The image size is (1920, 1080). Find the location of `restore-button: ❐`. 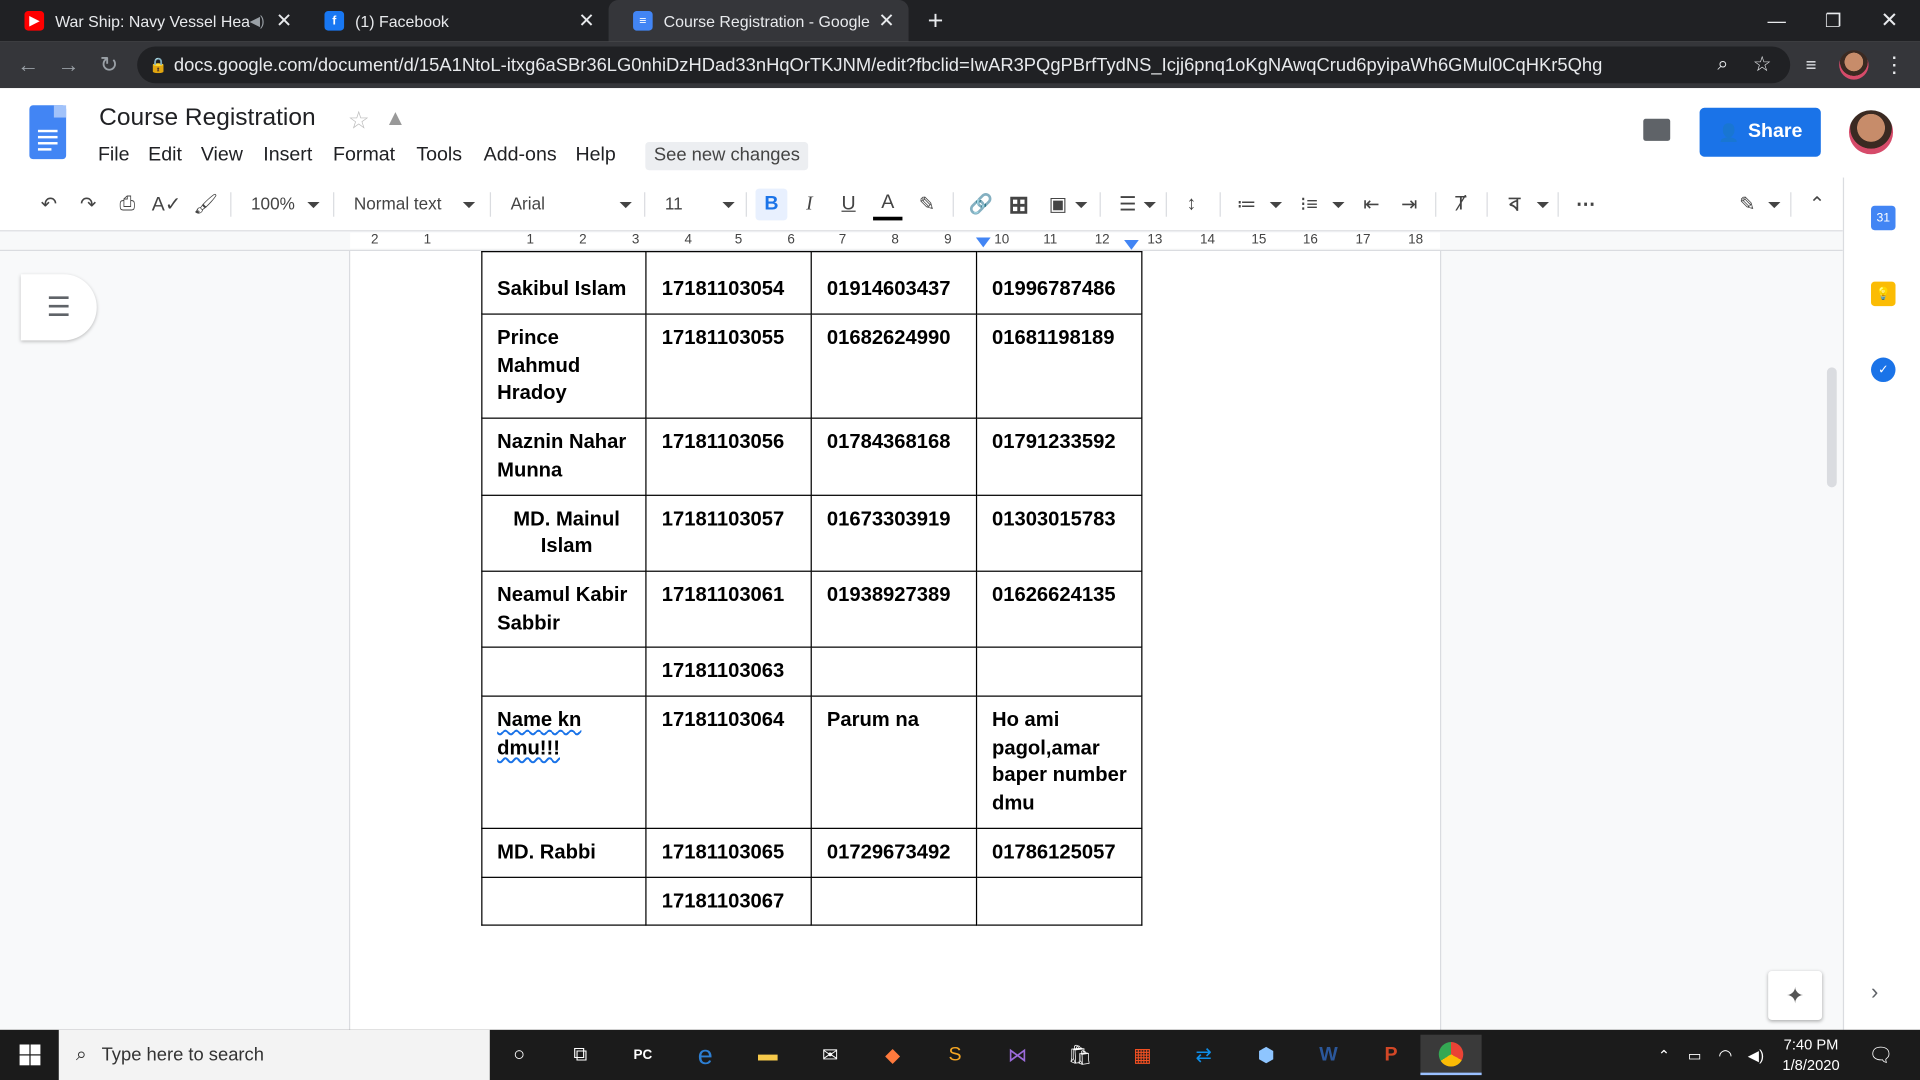

restore-button: ❐ is located at coordinates (1833, 21).